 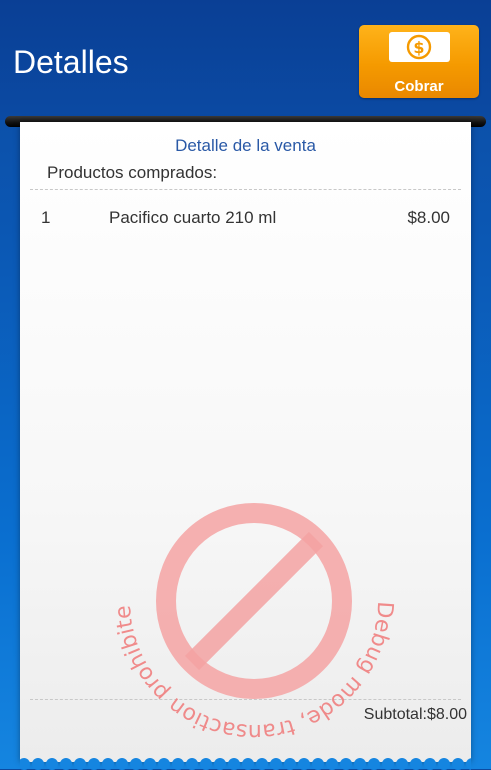 What do you see at coordinates (46, 217) in the screenshot?
I see `item-quantity: 1` at bounding box center [46, 217].